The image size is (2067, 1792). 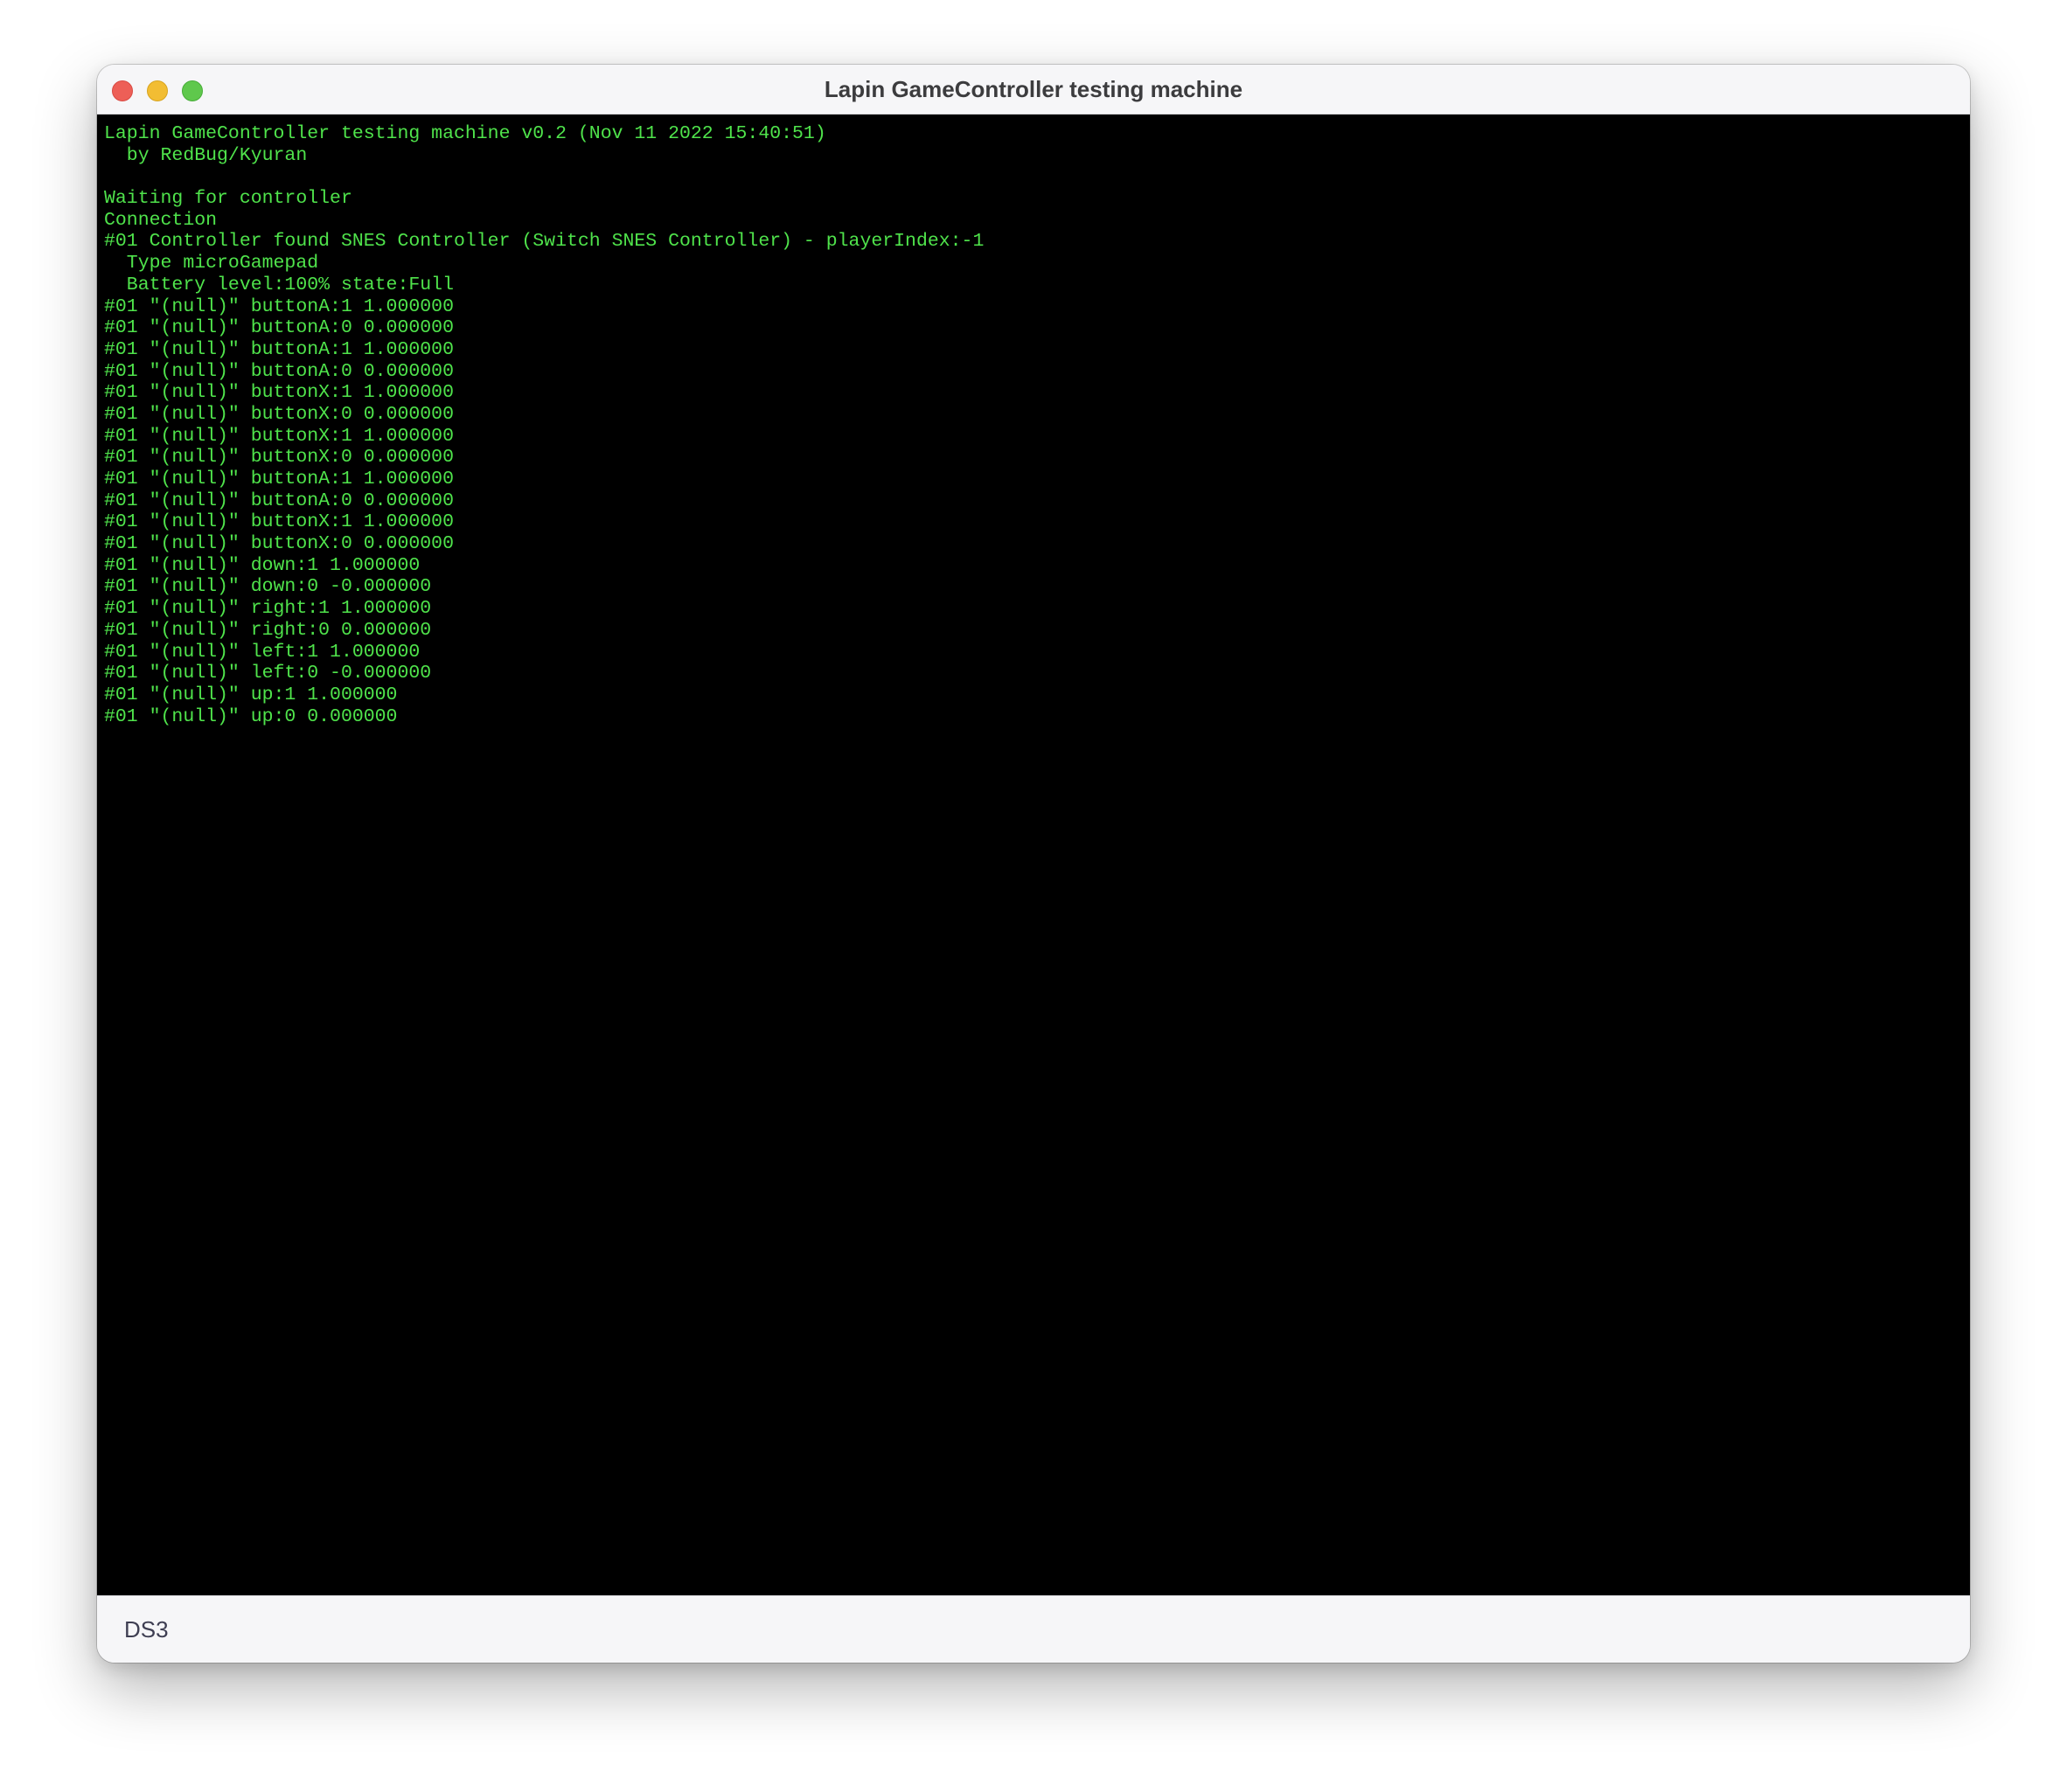 I want to click on console-line: #01 "(null)" left:1 1.000000, so click(x=262, y=652).